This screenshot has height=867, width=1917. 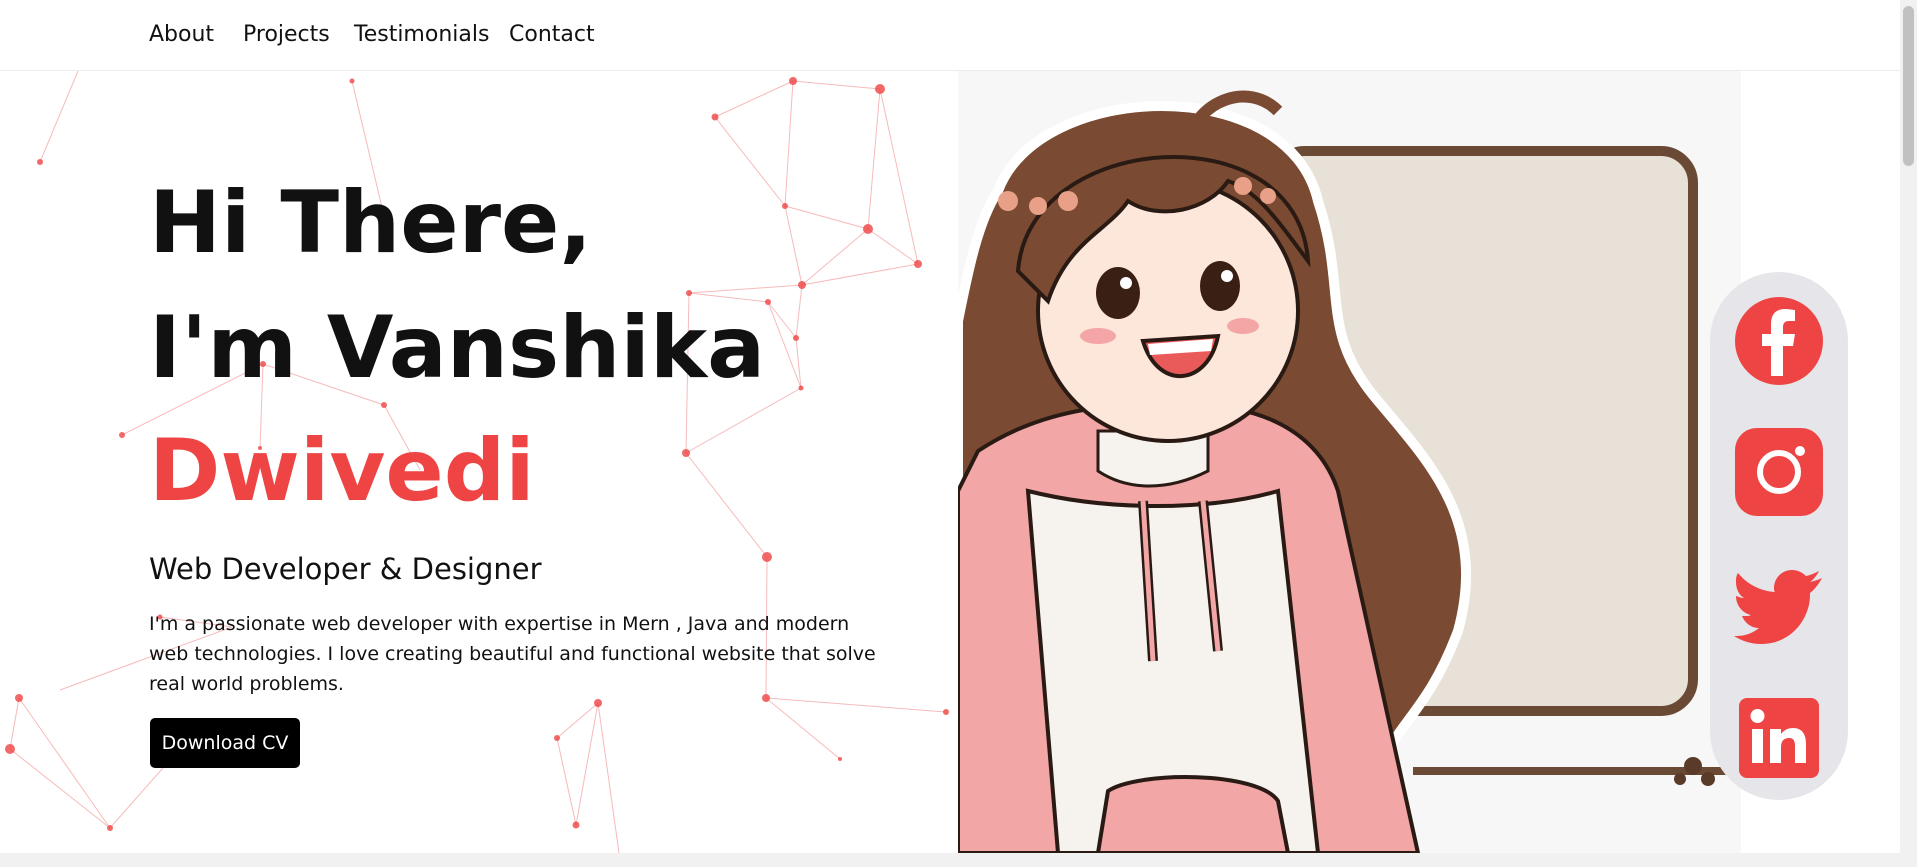 What do you see at coordinates (950, 860) in the screenshot?
I see `horizontal-scrollbar` at bounding box center [950, 860].